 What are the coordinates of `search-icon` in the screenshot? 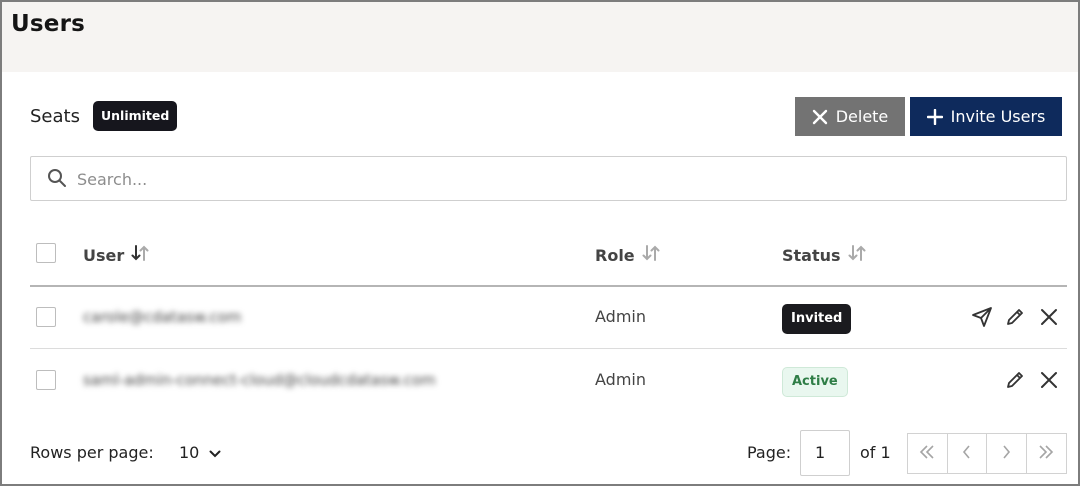 It's located at (57, 180).